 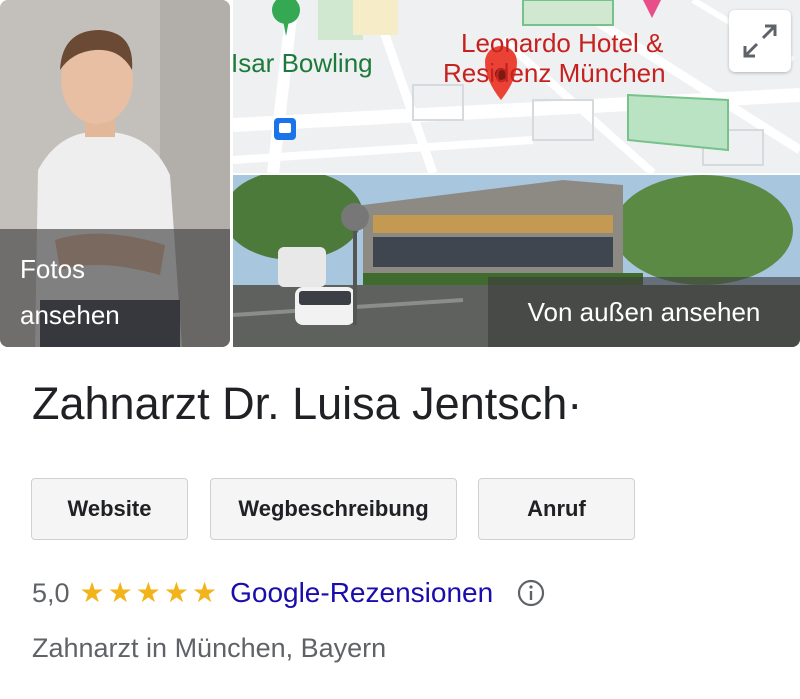 I want to click on photos-label: Fotos ansehen, so click(x=70, y=292).